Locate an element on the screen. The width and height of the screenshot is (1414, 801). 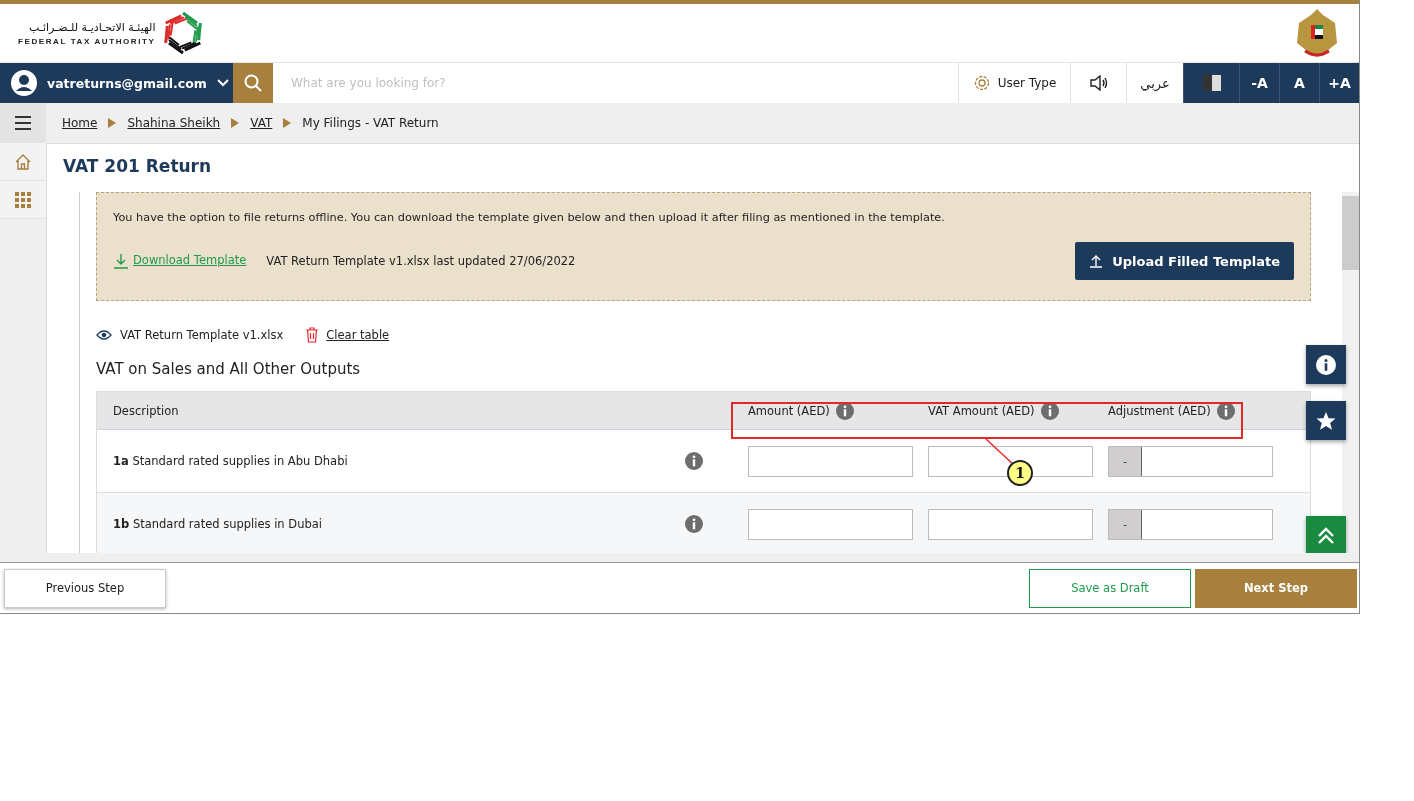
font-size-button: +A is located at coordinates (1339, 83).